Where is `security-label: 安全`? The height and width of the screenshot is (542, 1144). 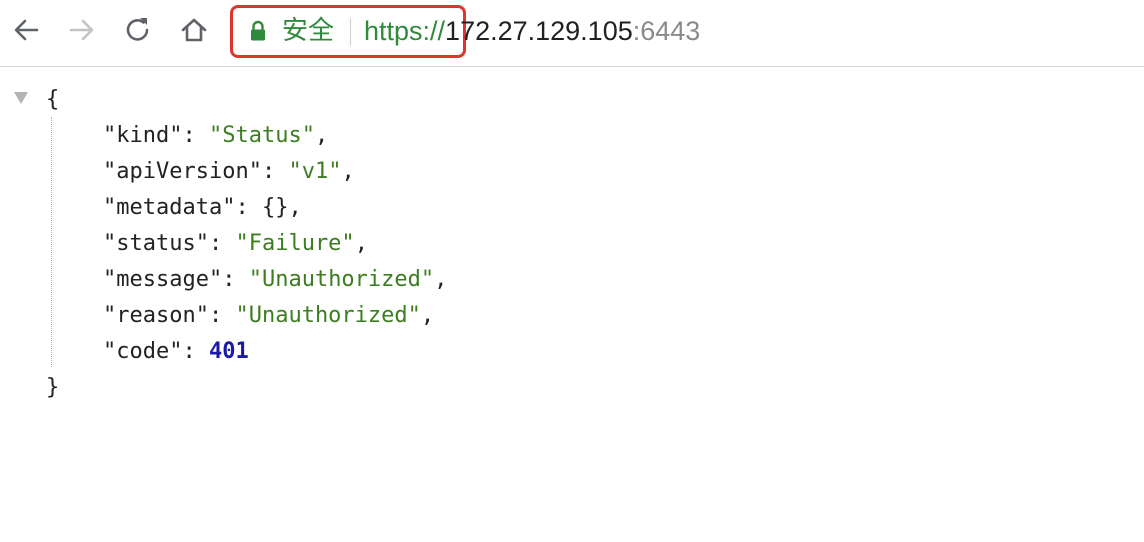
security-label: 安全 is located at coordinates (308, 31).